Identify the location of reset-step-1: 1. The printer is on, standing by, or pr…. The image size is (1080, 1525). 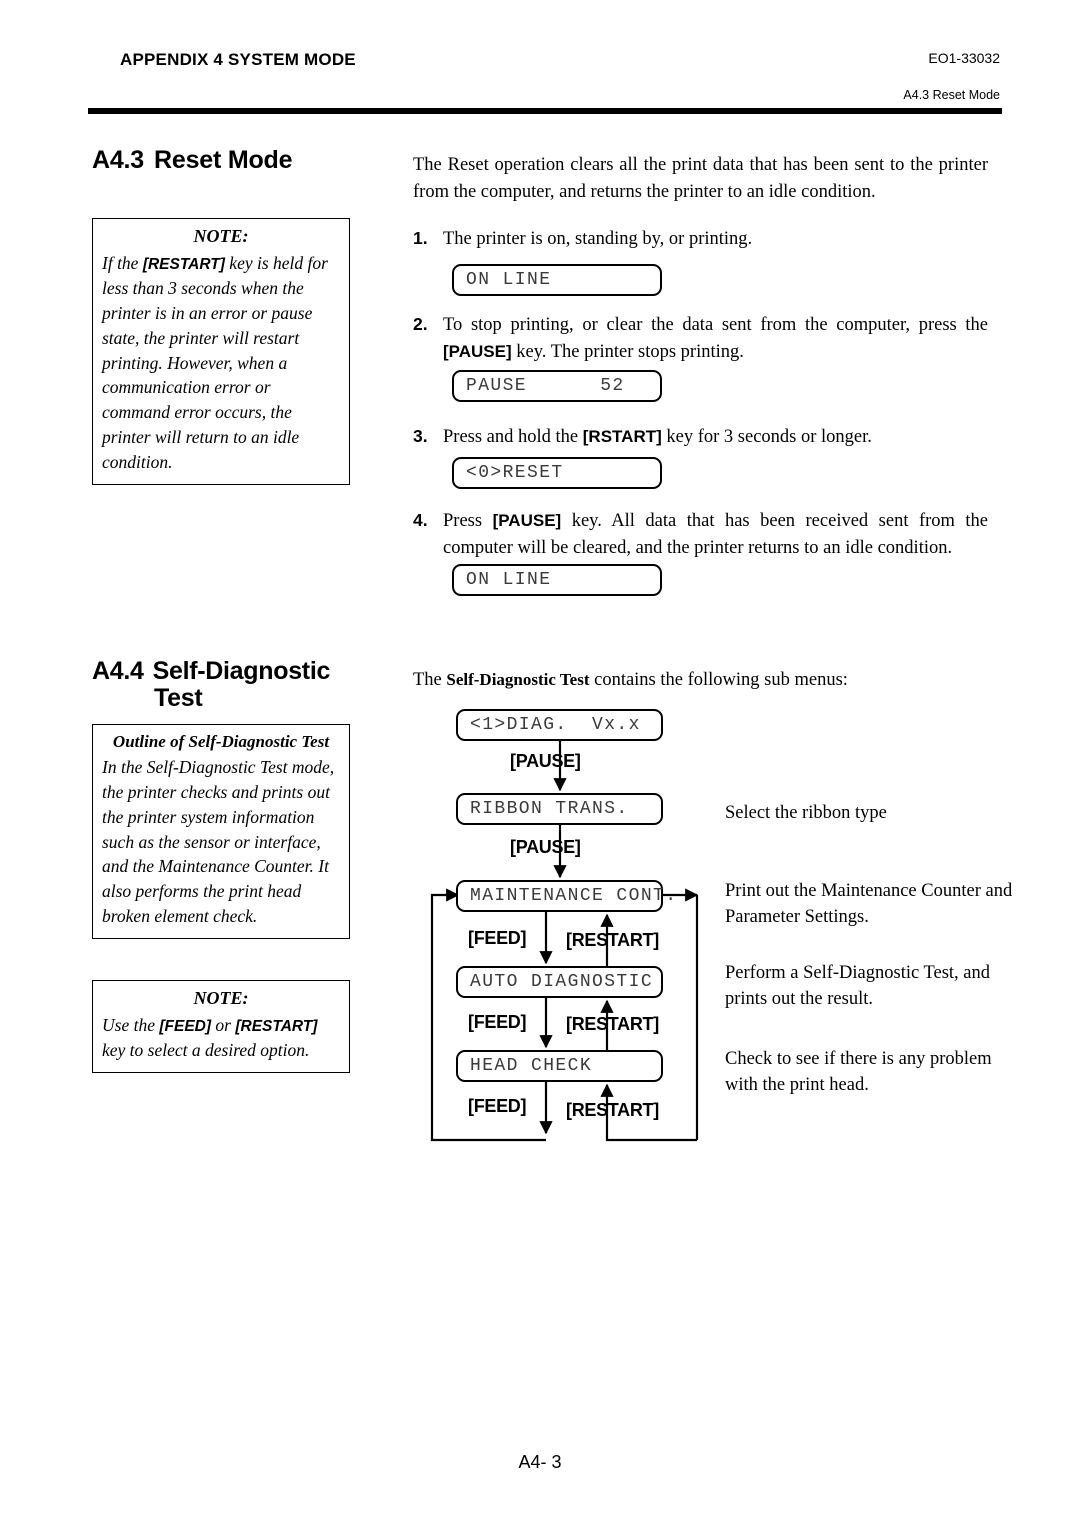
(700, 239).